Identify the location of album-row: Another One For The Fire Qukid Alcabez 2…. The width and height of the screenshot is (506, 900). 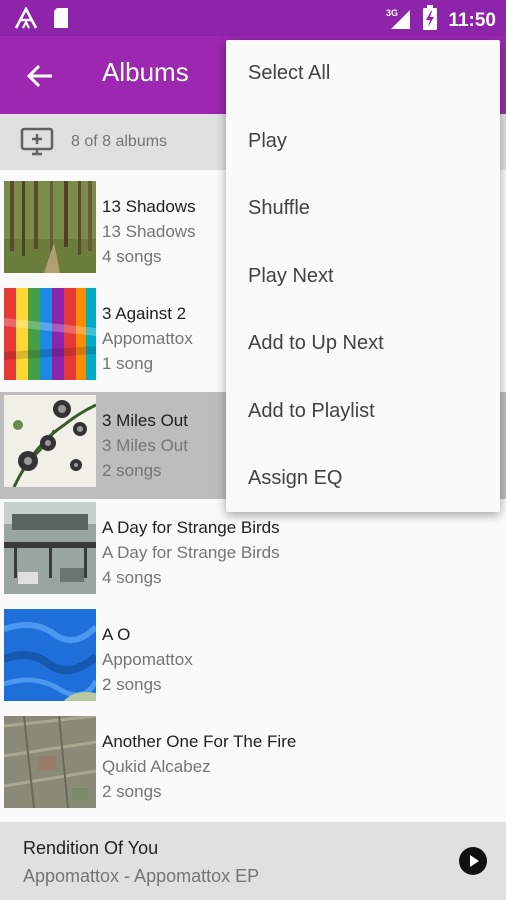
(253, 766).